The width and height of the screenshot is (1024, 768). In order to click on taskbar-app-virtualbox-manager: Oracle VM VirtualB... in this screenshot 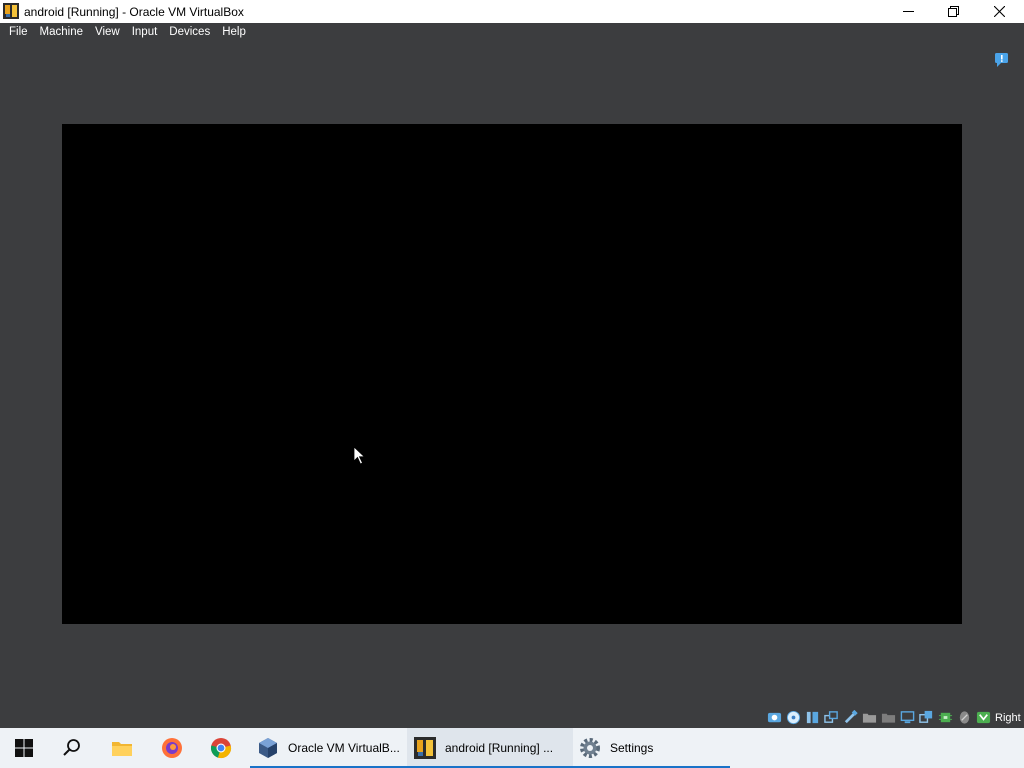, I will do `click(329, 748)`.